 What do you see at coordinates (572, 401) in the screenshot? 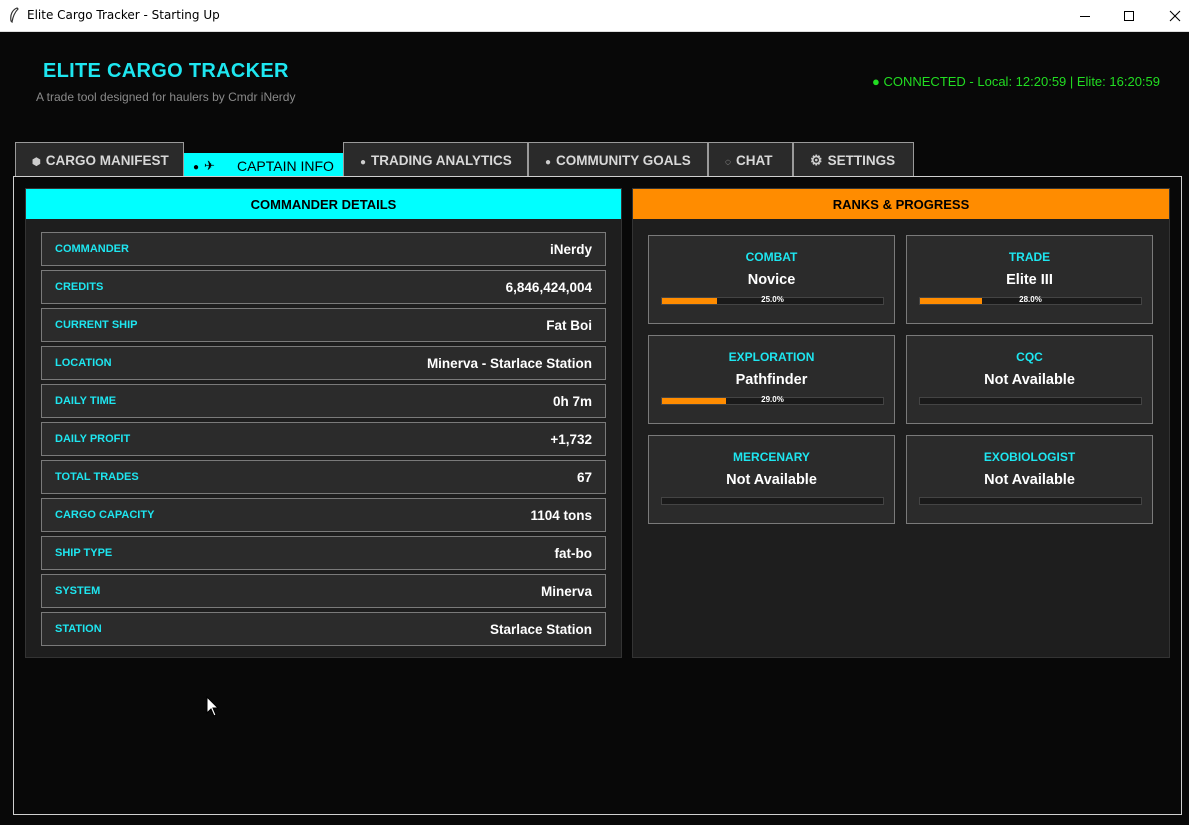
I see `row-value: 0h 7m` at bounding box center [572, 401].